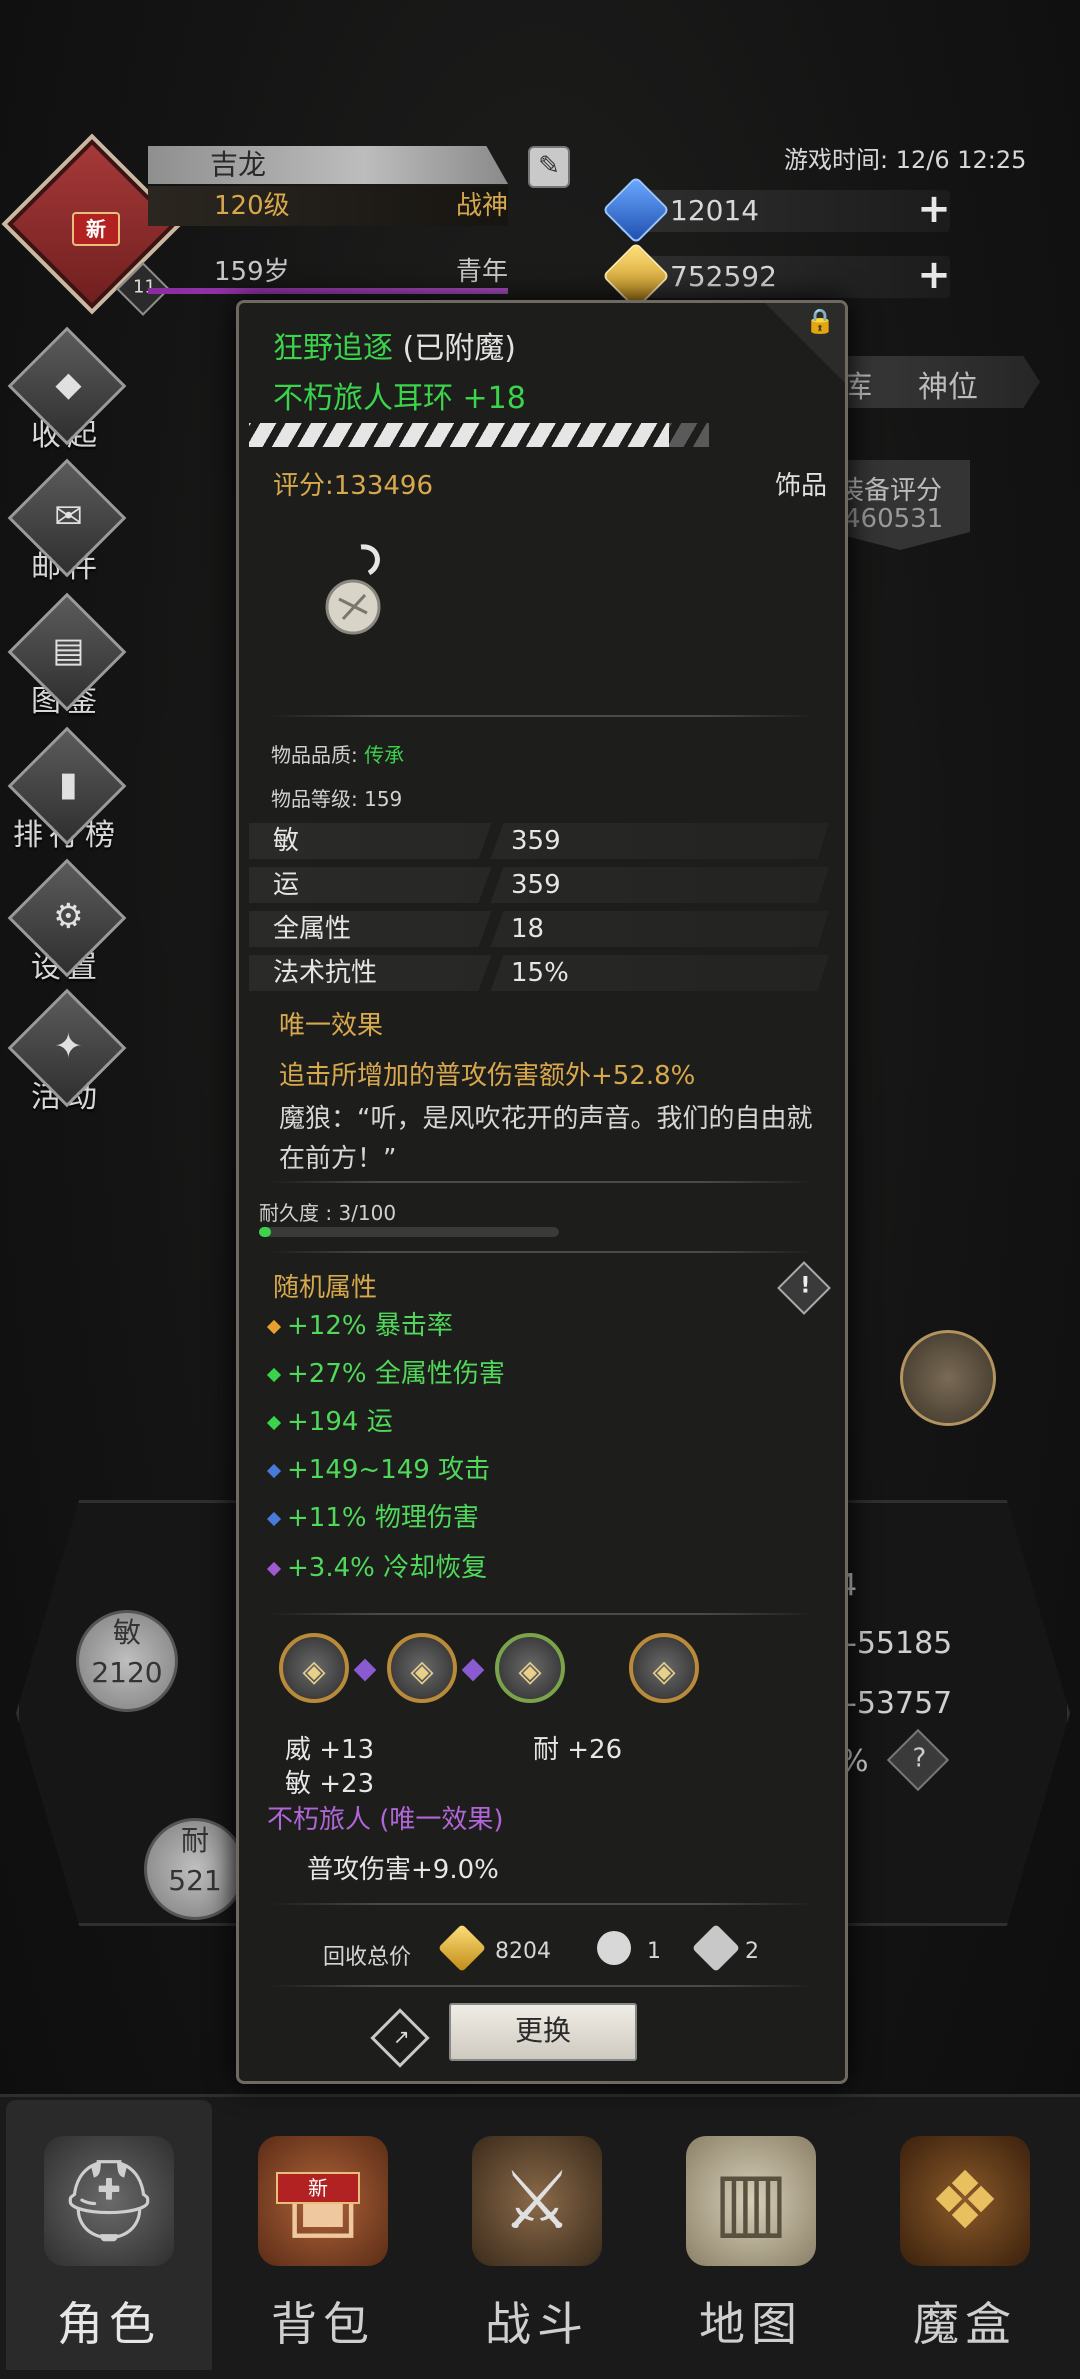 This screenshot has width=1080, height=2379. Describe the element at coordinates (328, 1213) in the screenshot. I see `durability-label: 耐久度 : 3/100` at that location.